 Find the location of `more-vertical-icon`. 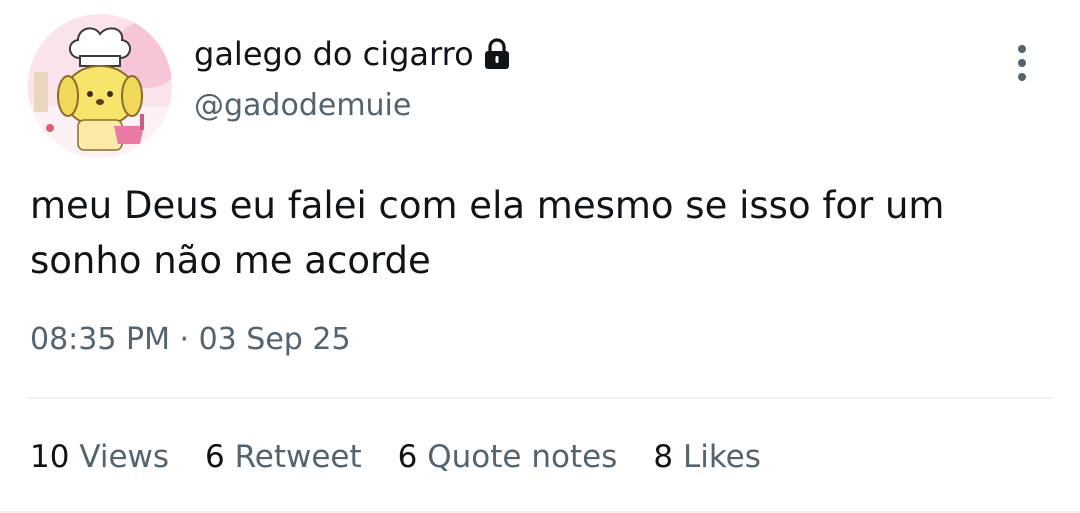

more-vertical-icon is located at coordinates (1022, 63).